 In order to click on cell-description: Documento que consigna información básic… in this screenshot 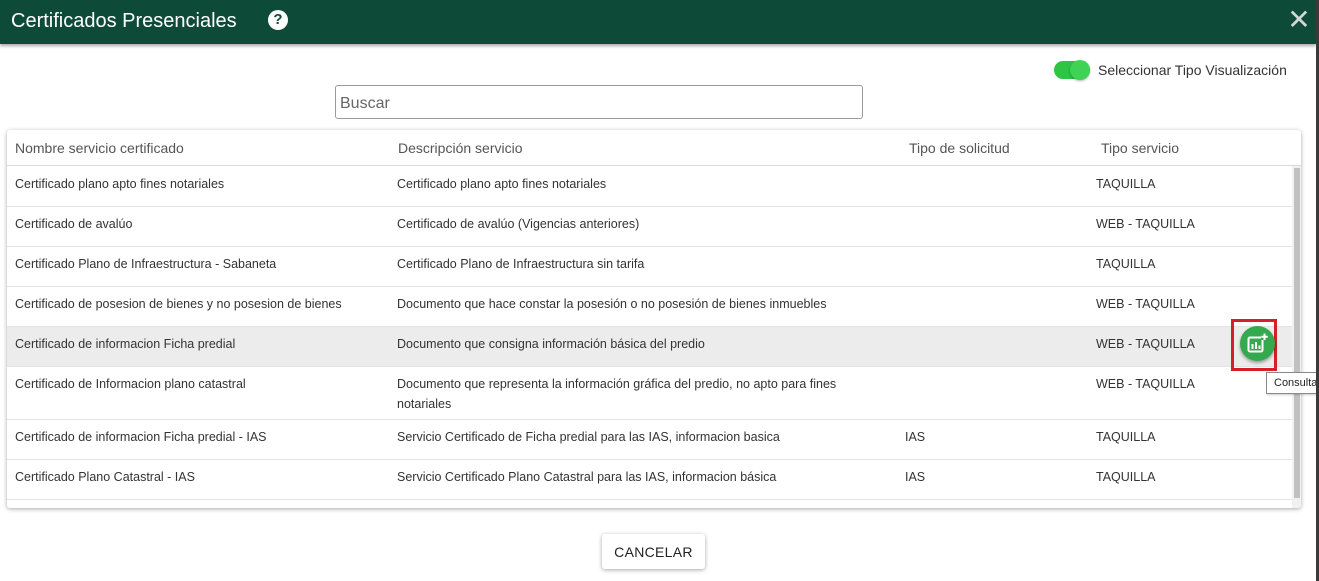, I will do `click(551, 344)`.